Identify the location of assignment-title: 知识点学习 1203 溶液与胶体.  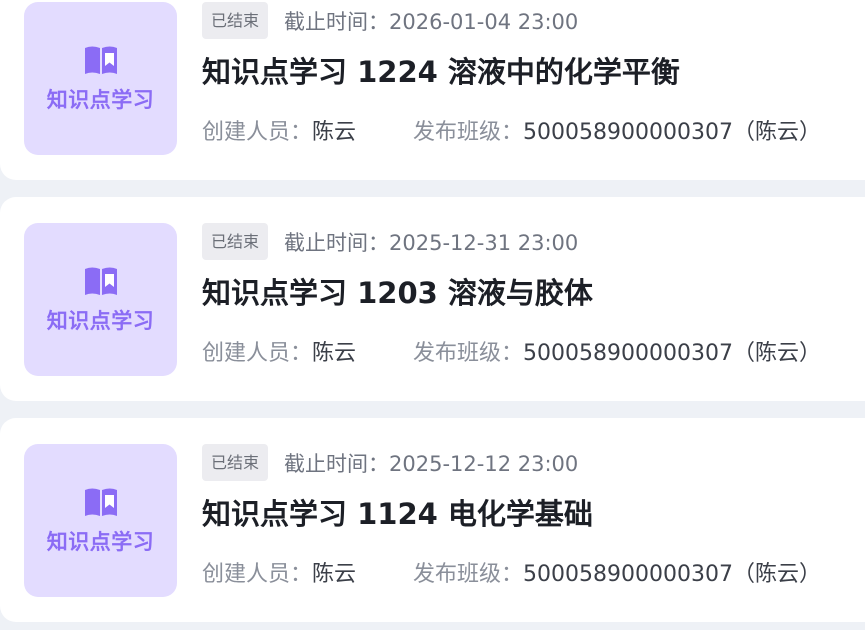
(397, 291).